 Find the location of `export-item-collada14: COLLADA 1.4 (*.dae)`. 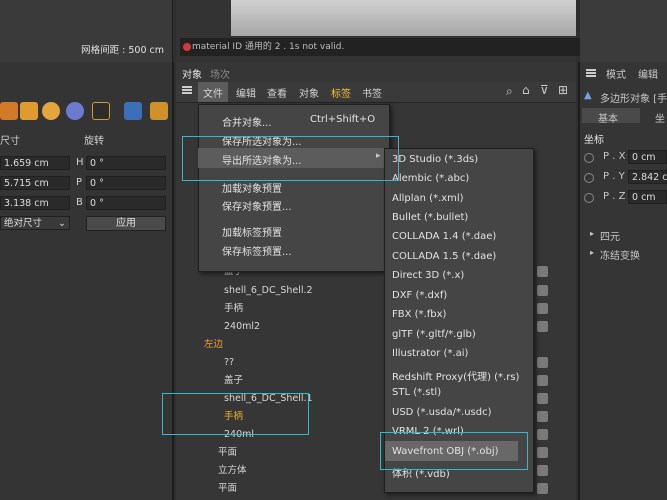

export-item-collada14: COLLADA 1.4 (*.dae) is located at coordinates (444, 236).